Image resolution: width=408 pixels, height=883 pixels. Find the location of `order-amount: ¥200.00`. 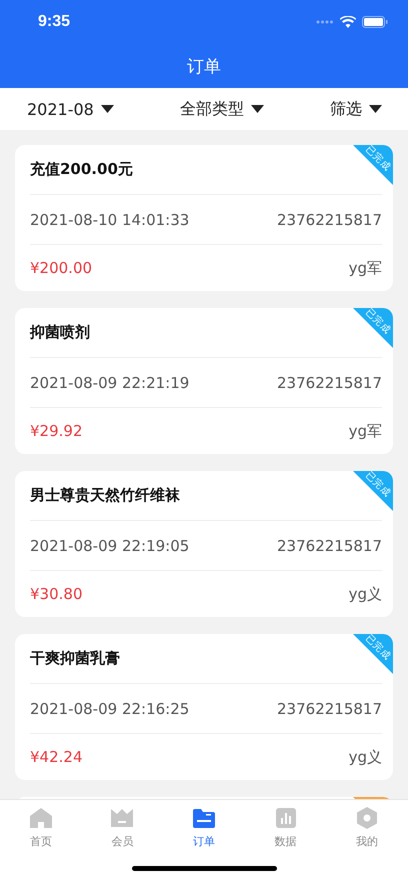

order-amount: ¥200.00 is located at coordinates (61, 268).